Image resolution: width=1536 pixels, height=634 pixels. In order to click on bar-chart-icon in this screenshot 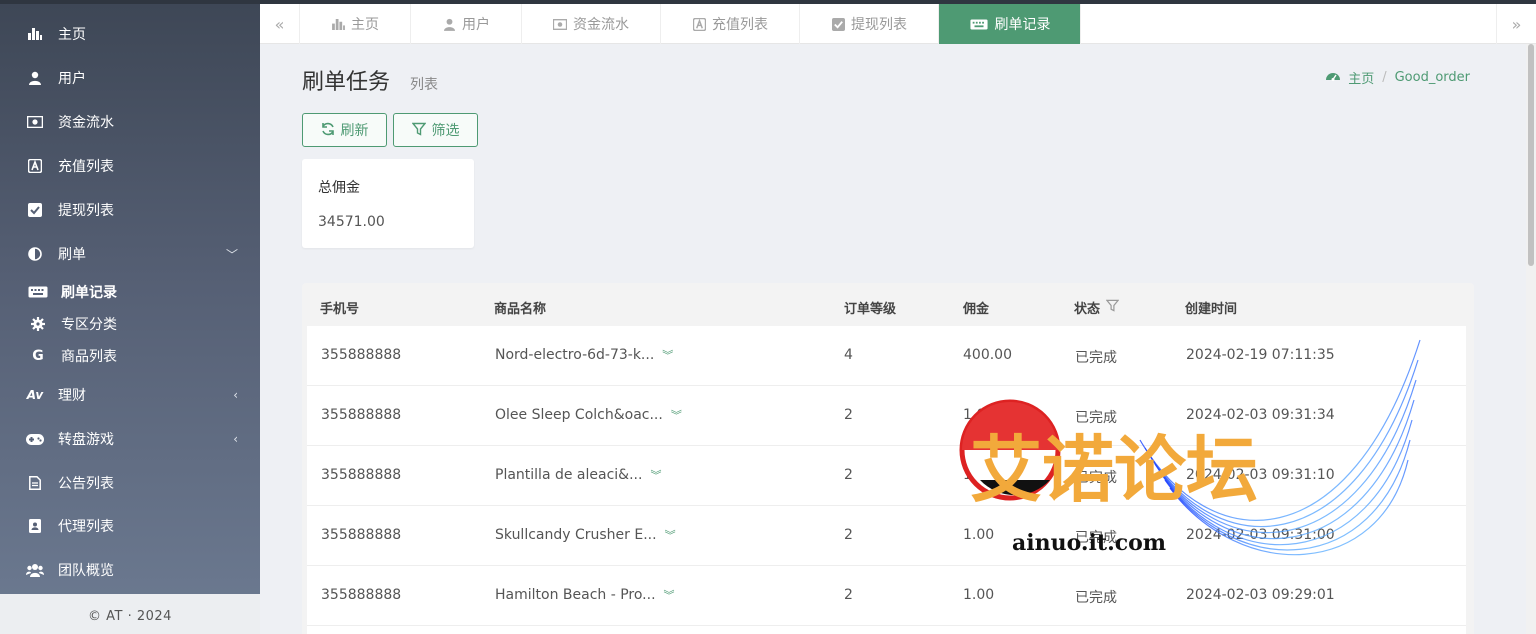, I will do `click(35, 34)`.